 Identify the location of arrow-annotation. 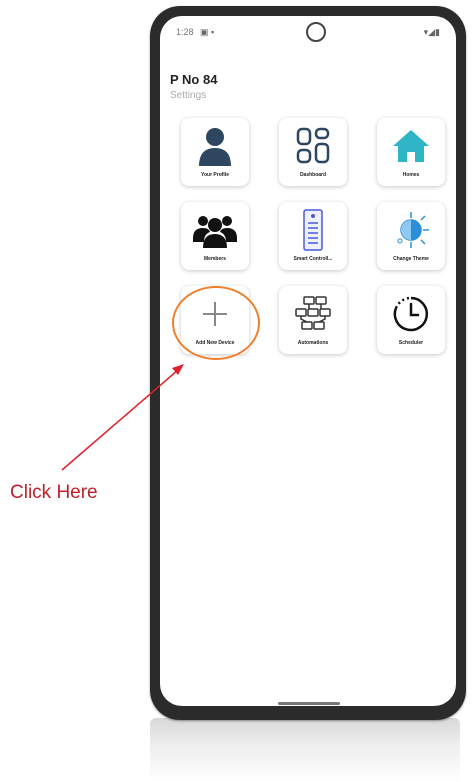
(122, 417).